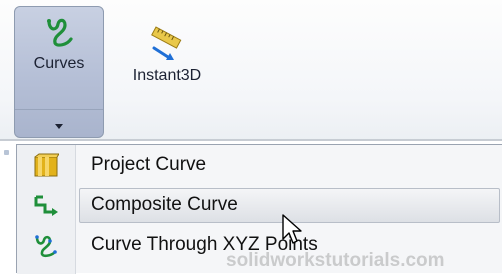 The width and height of the screenshot is (502, 274). Describe the element at coordinates (259, 206) in the screenshot. I see `menu-item-composite-curve: Composite Curve` at that location.